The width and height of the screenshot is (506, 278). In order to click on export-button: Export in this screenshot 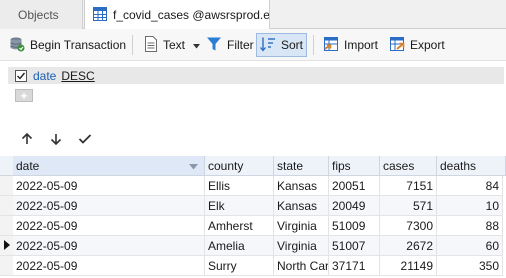, I will do `click(417, 45)`.